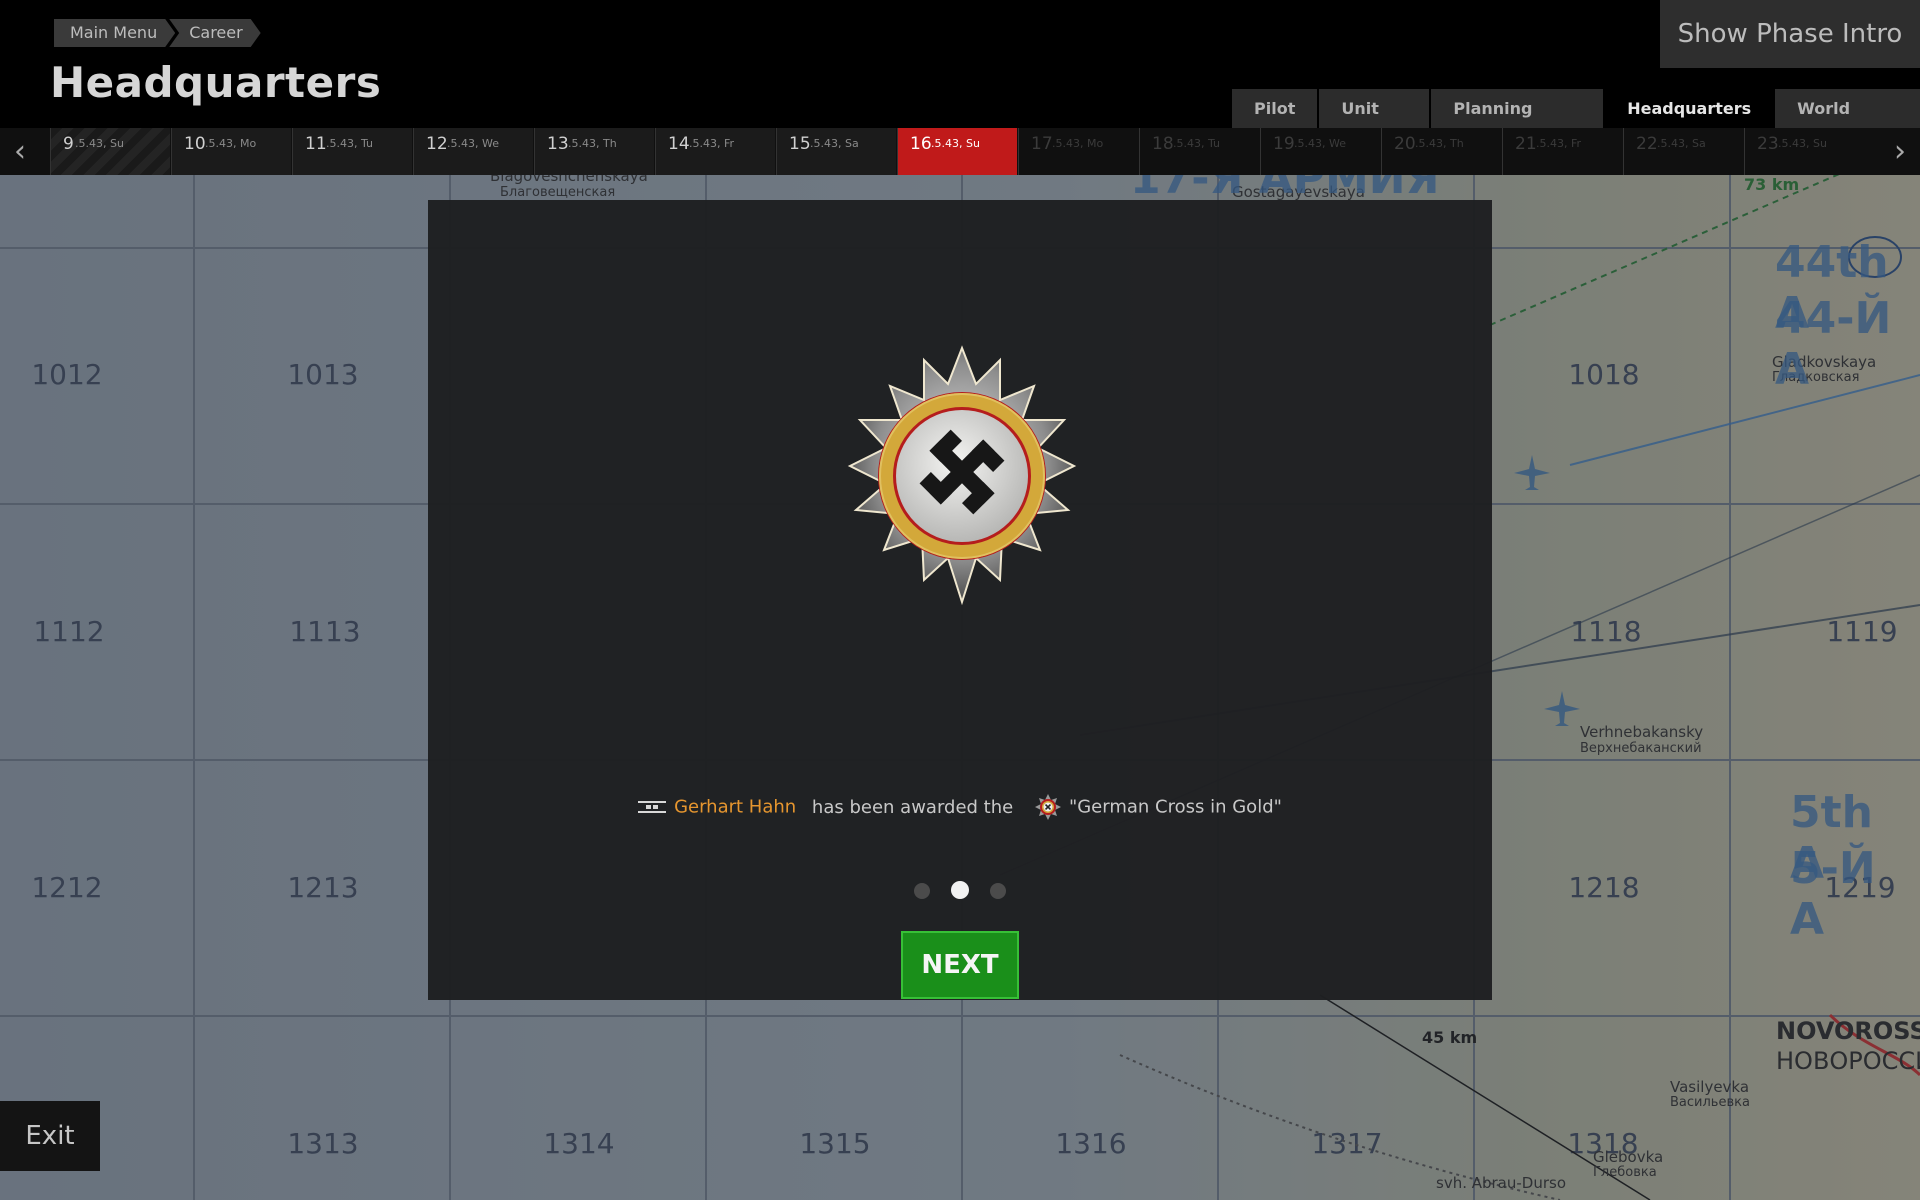 Image resolution: width=1920 pixels, height=1200 pixels. Describe the element at coordinates (921, 144) in the screenshot. I see `timeline-day-number: 16` at that location.